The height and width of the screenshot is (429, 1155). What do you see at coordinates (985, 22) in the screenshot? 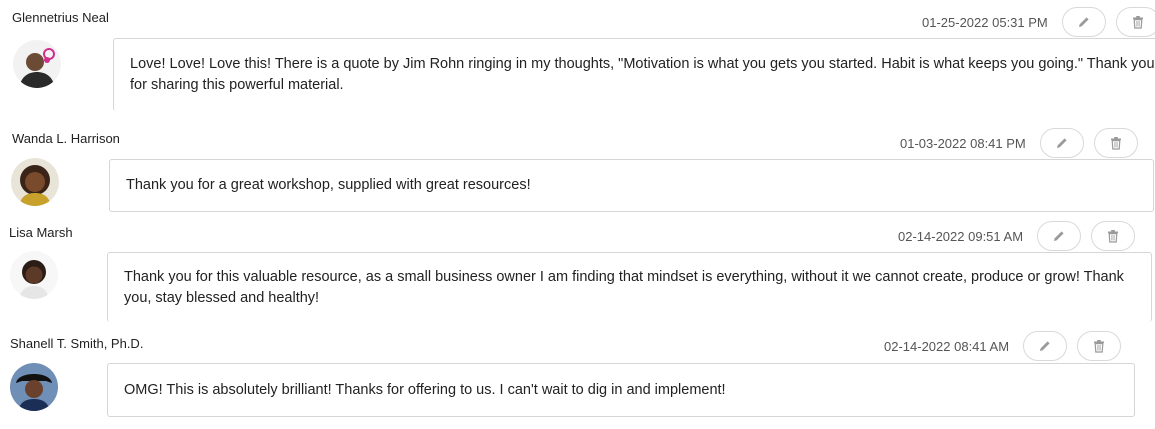
I see `comment-date: 01-25-2022 05:31 PM` at bounding box center [985, 22].